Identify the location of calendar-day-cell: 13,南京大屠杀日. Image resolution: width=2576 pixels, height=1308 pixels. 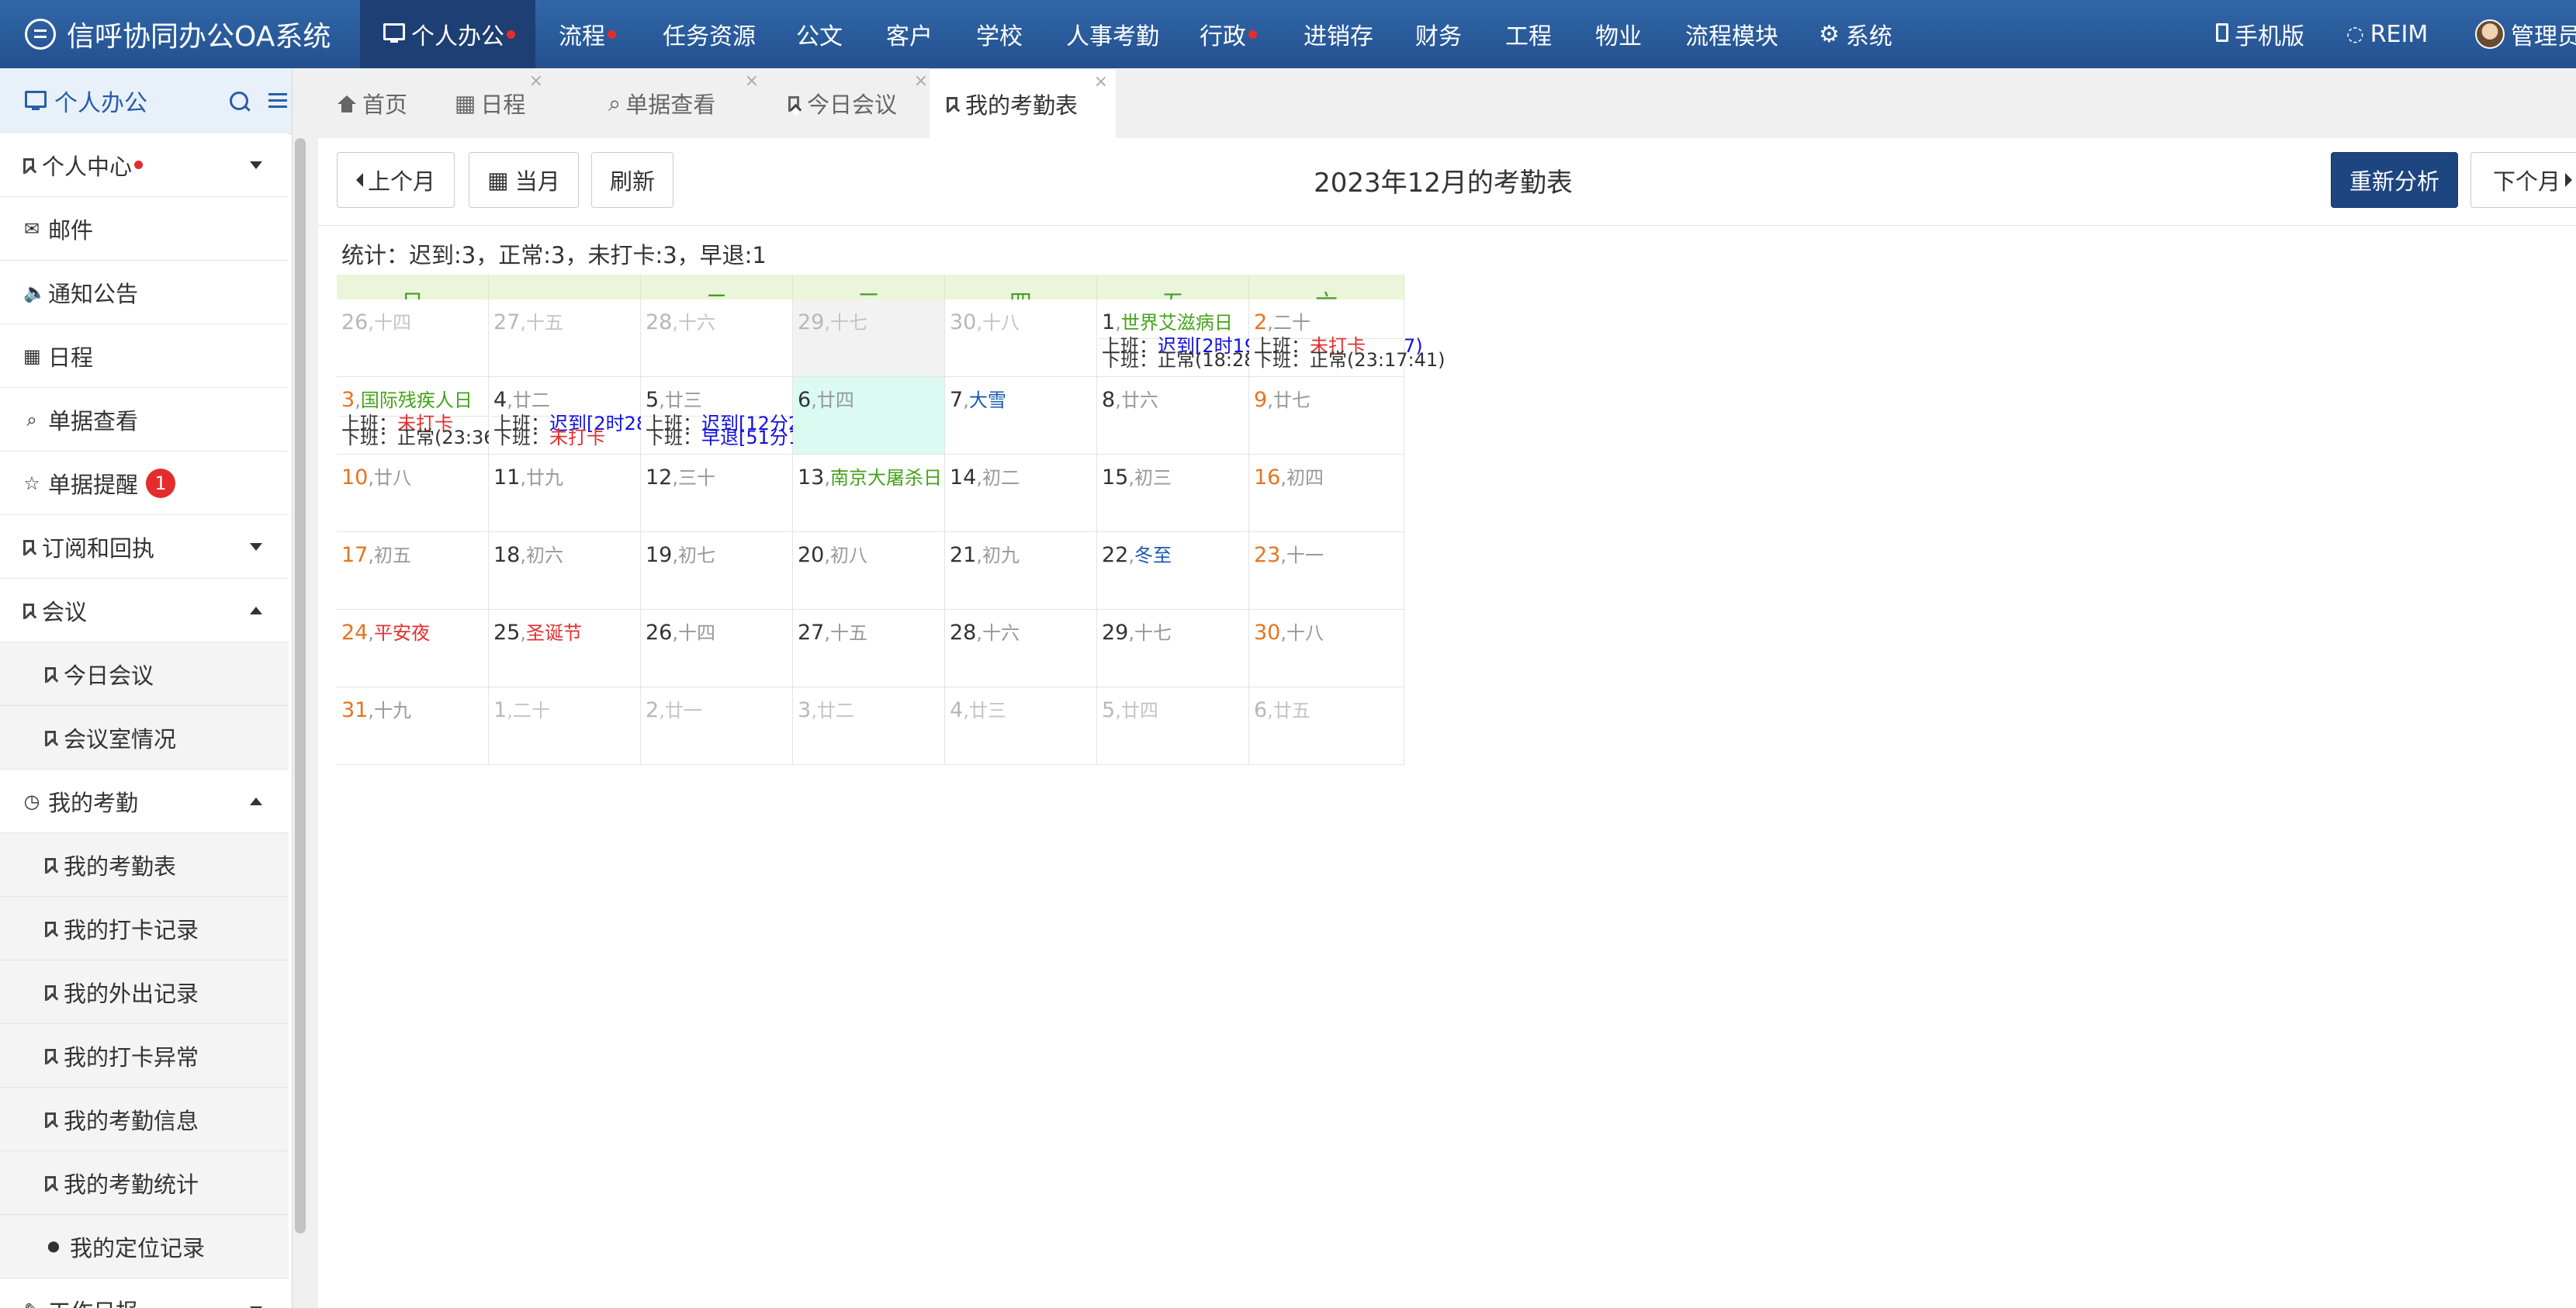
(869, 493).